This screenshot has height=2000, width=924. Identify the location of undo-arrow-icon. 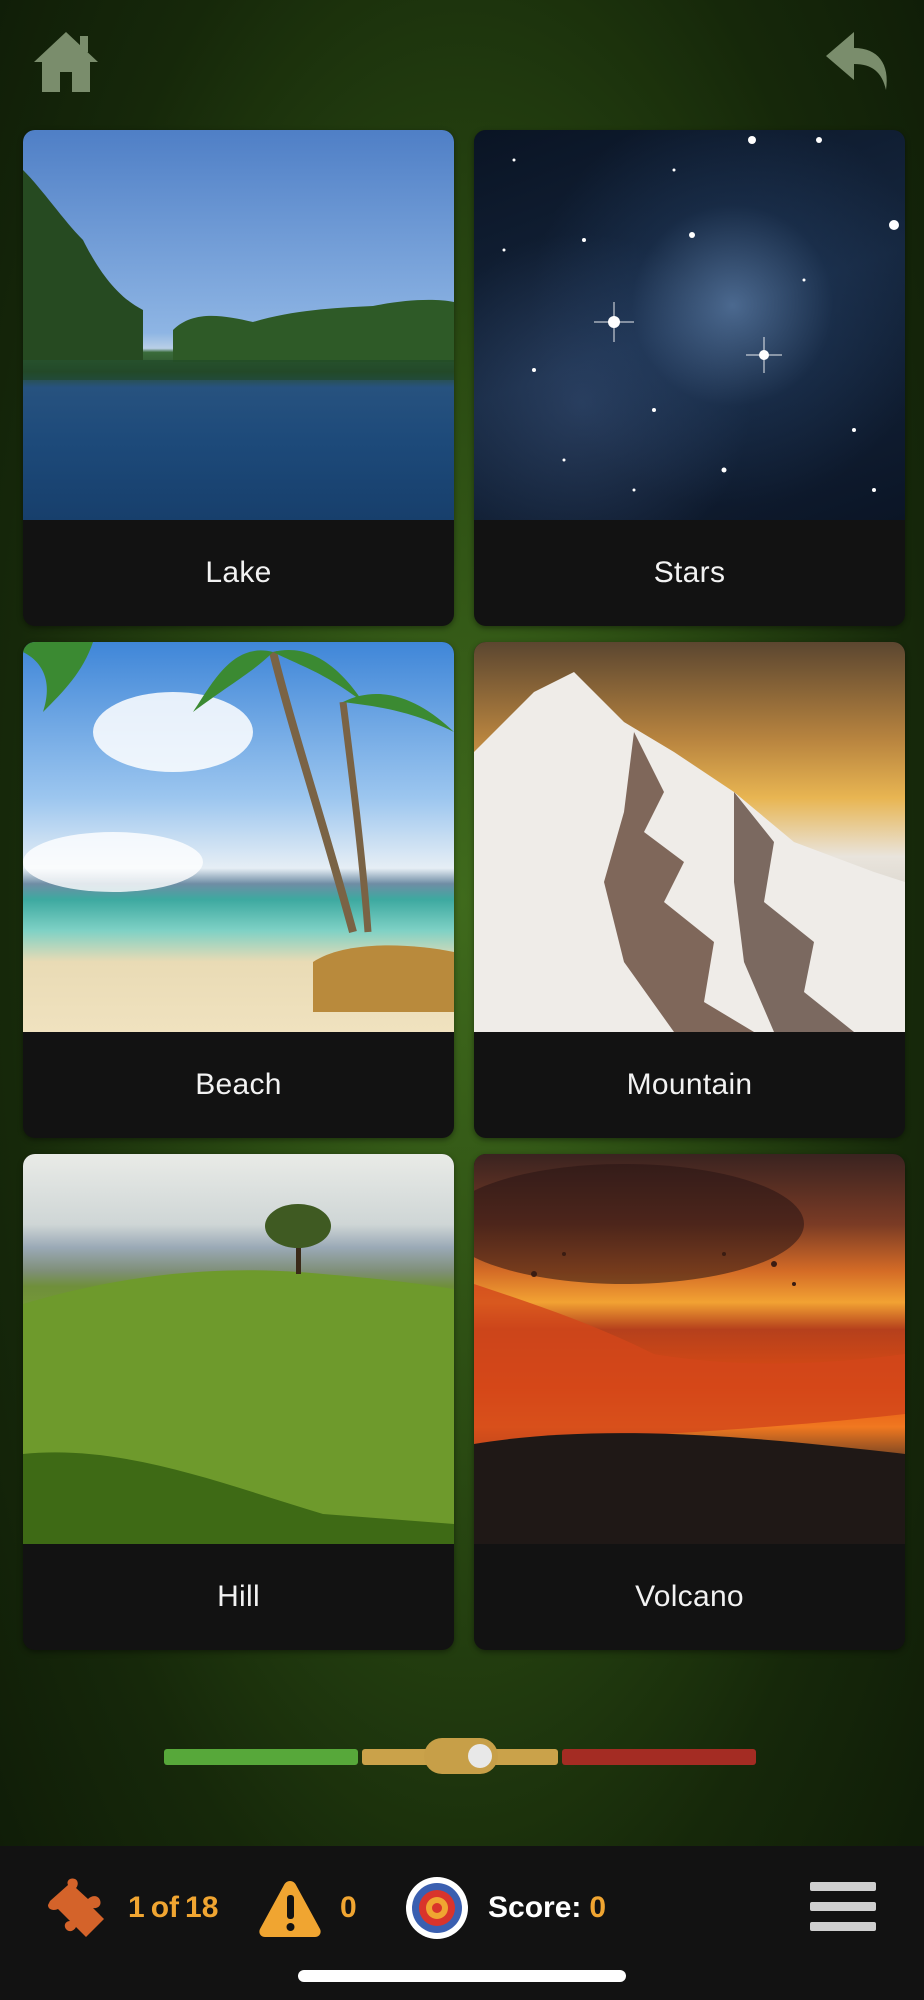
(856, 61).